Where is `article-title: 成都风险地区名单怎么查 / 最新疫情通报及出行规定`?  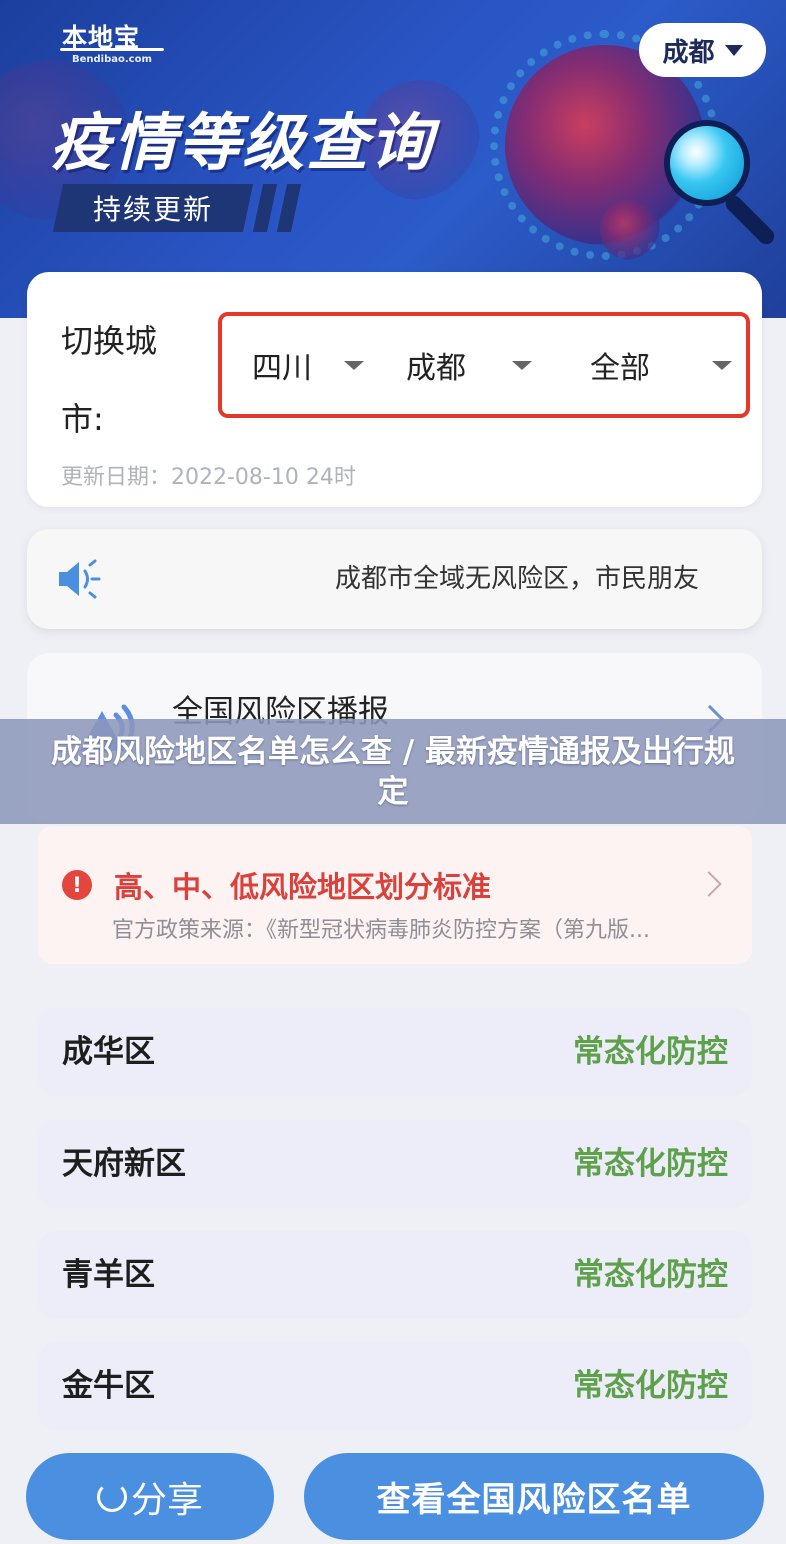
article-title: 成都风险地区名单怎么查 / 最新疫情通报及出行规定 is located at coordinates (393, 771).